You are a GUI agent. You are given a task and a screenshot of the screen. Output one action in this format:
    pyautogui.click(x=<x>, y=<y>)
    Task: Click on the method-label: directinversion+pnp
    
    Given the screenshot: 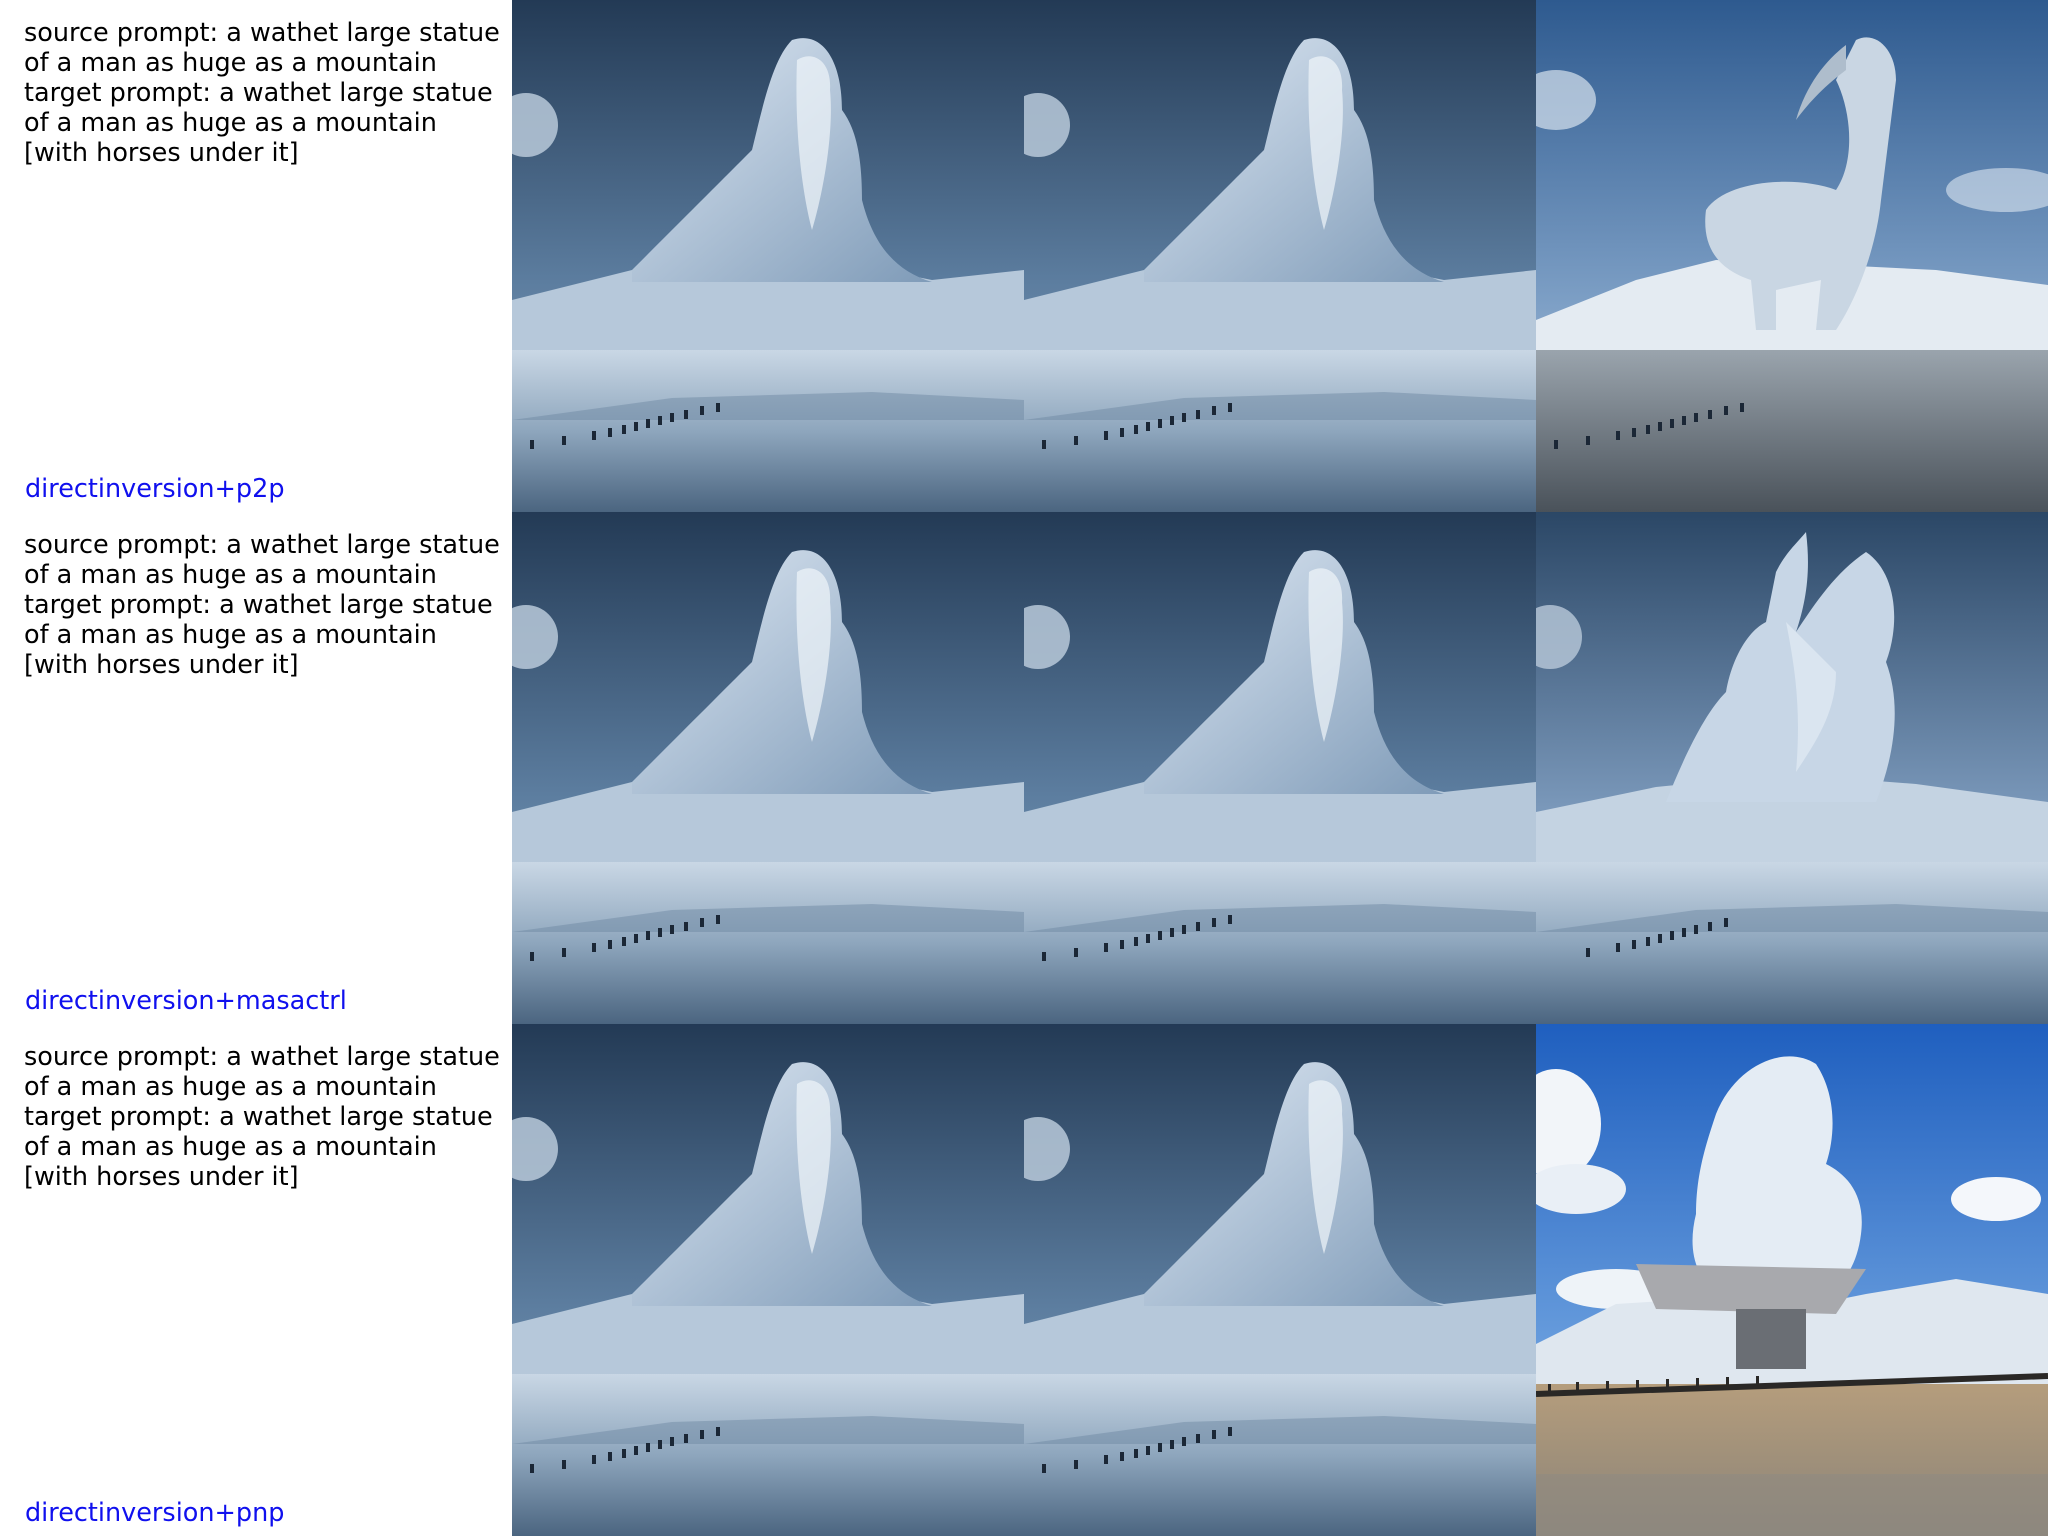 What is the action you would take?
    pyautogui.click(x=155, y=1513)
    